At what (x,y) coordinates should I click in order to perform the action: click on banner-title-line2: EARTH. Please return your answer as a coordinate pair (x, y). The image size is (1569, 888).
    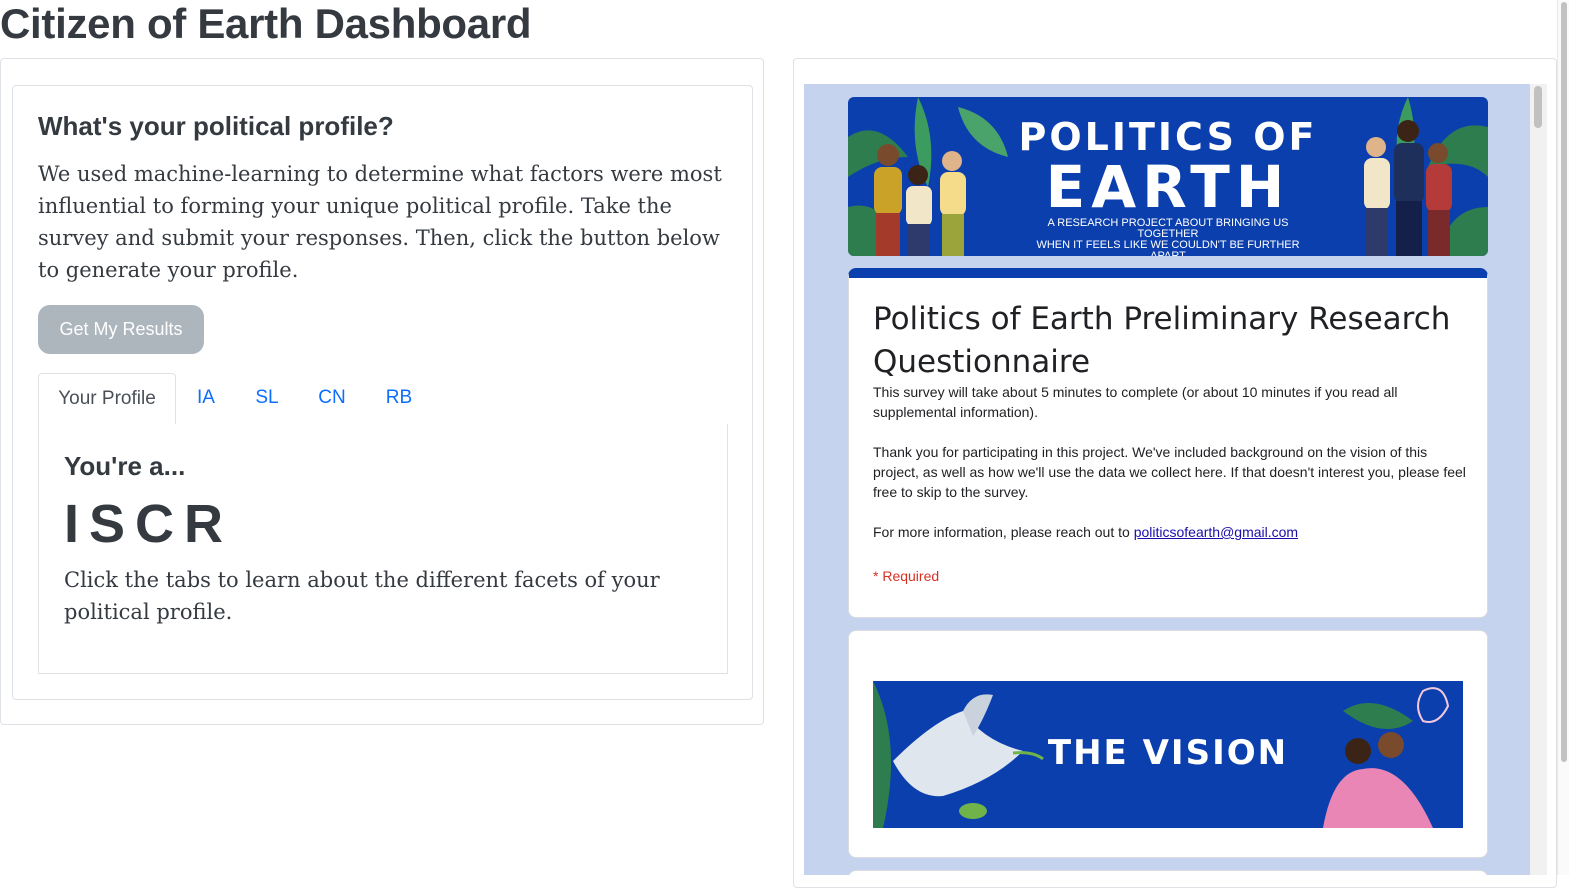
    Looking at the image, I should click on (1168, 187).